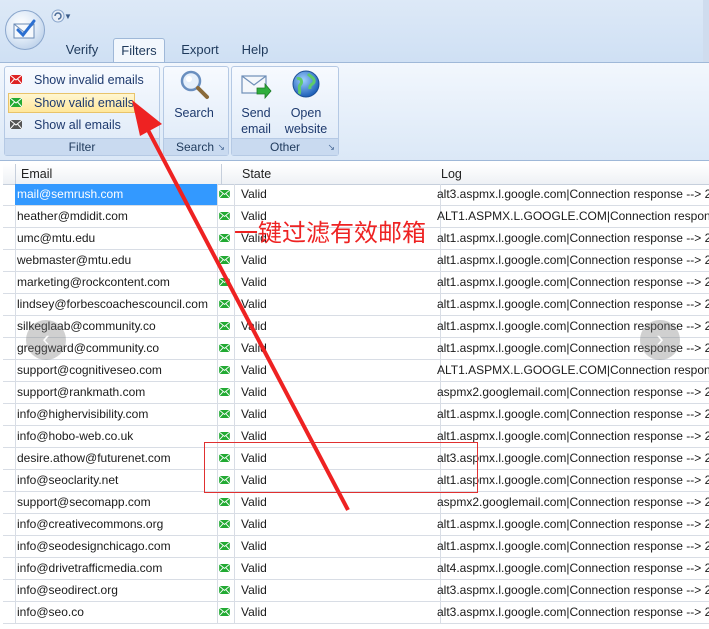  I want to click on chevron-right-icon: ›, so click(660, 338).